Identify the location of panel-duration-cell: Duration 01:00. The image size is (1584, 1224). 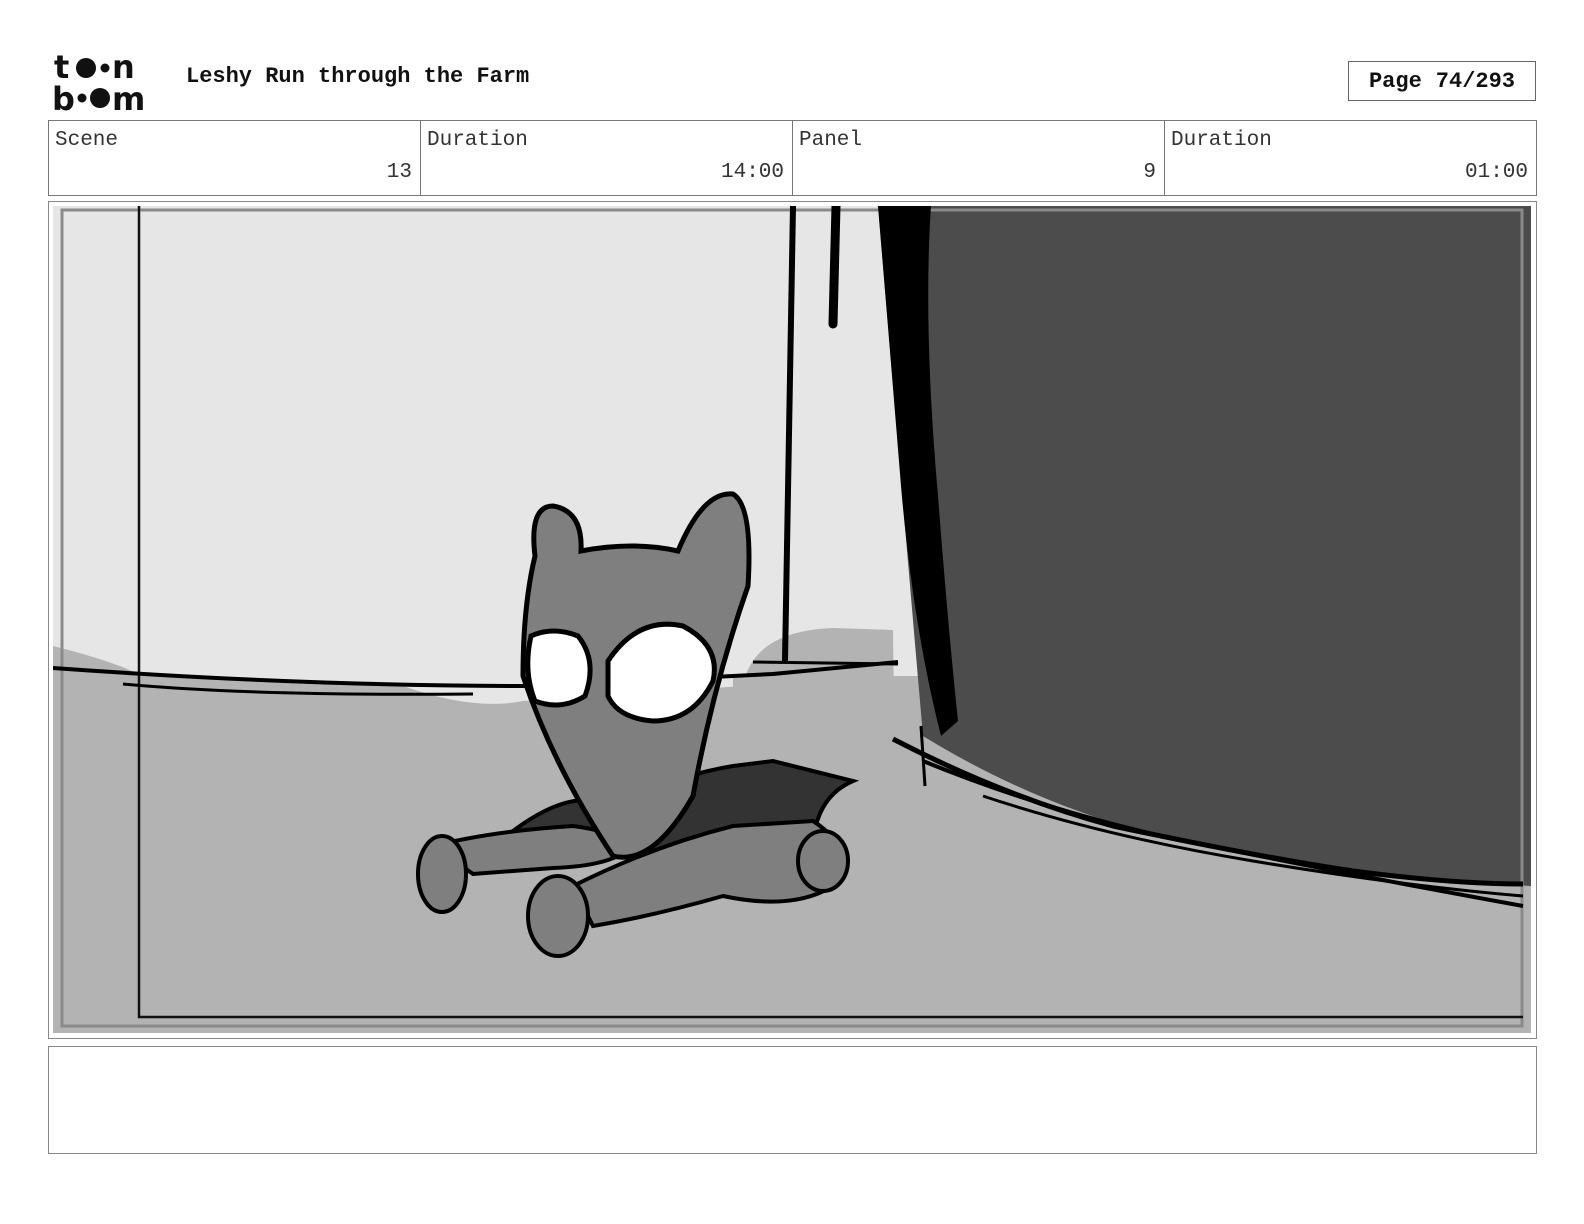
(1350, 158).